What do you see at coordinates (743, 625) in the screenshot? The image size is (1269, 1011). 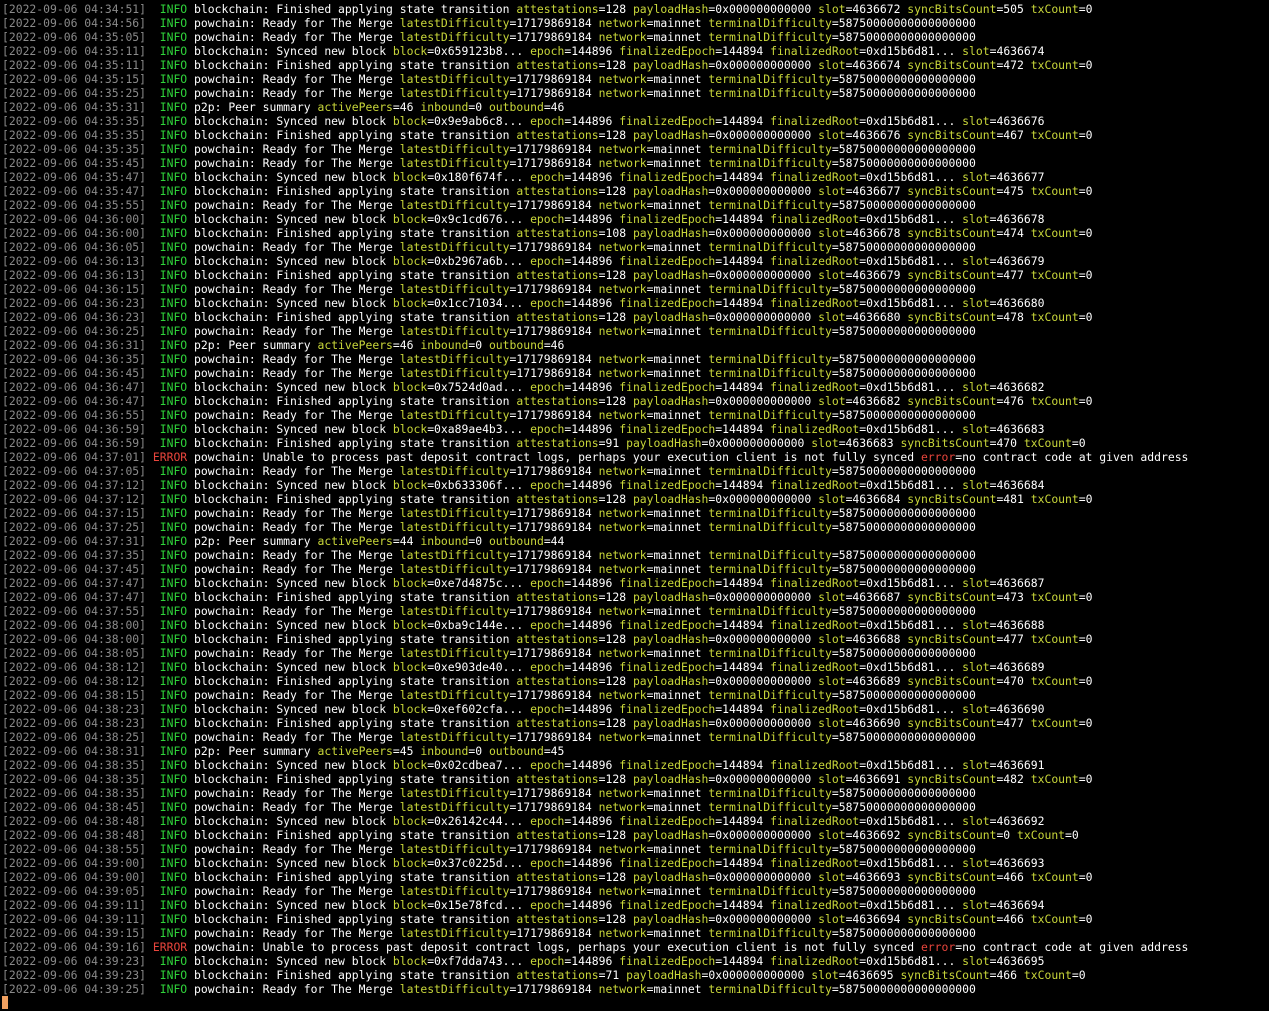 I see `log-message-text: =144894` at bounding box center [743, 625].